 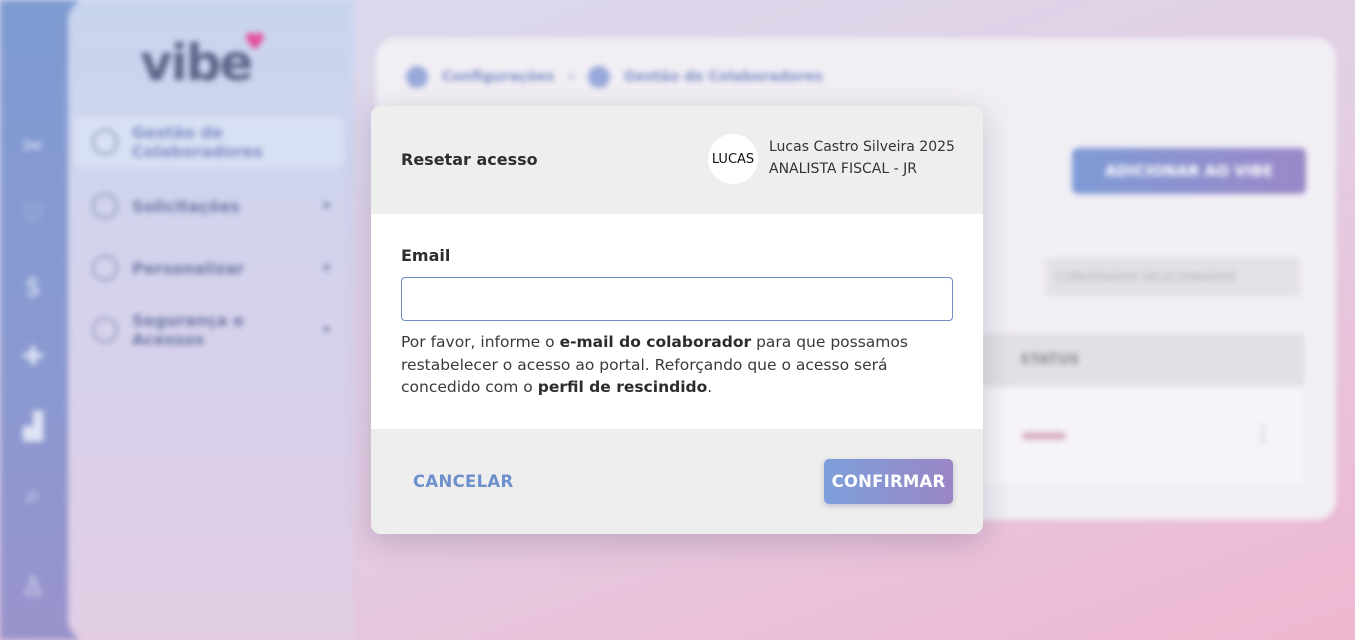 I want to click on help-text-bold: perfil de rescindido, so click(x=622, y=387).